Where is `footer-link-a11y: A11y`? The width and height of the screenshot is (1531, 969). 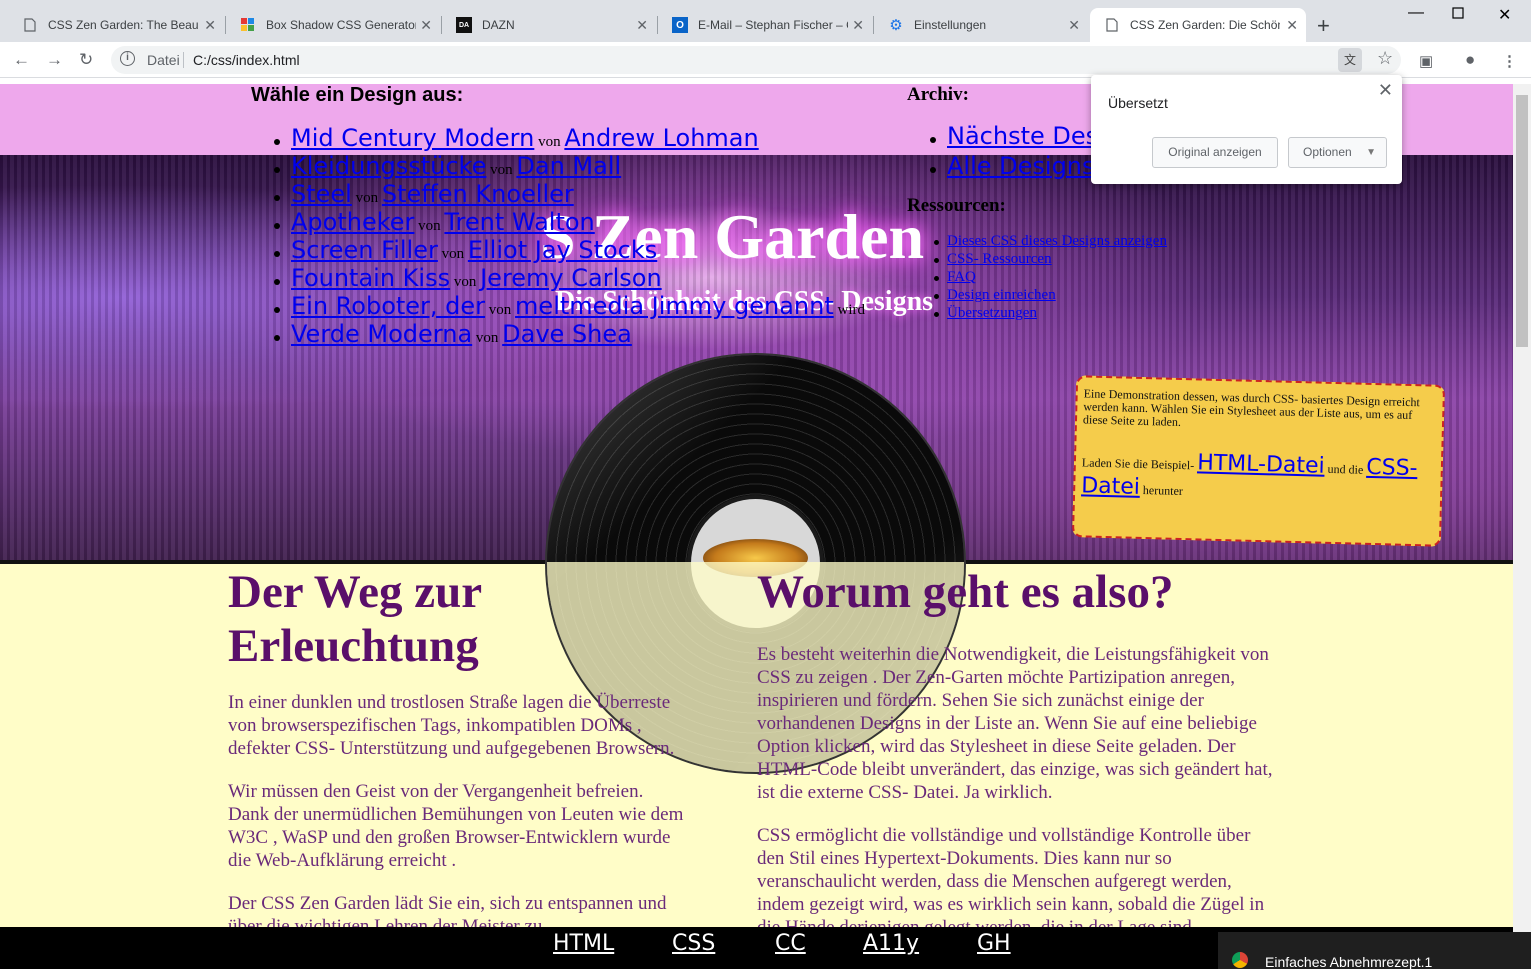
footer-link-a11y: A11y is located at coordinates (891, 943).